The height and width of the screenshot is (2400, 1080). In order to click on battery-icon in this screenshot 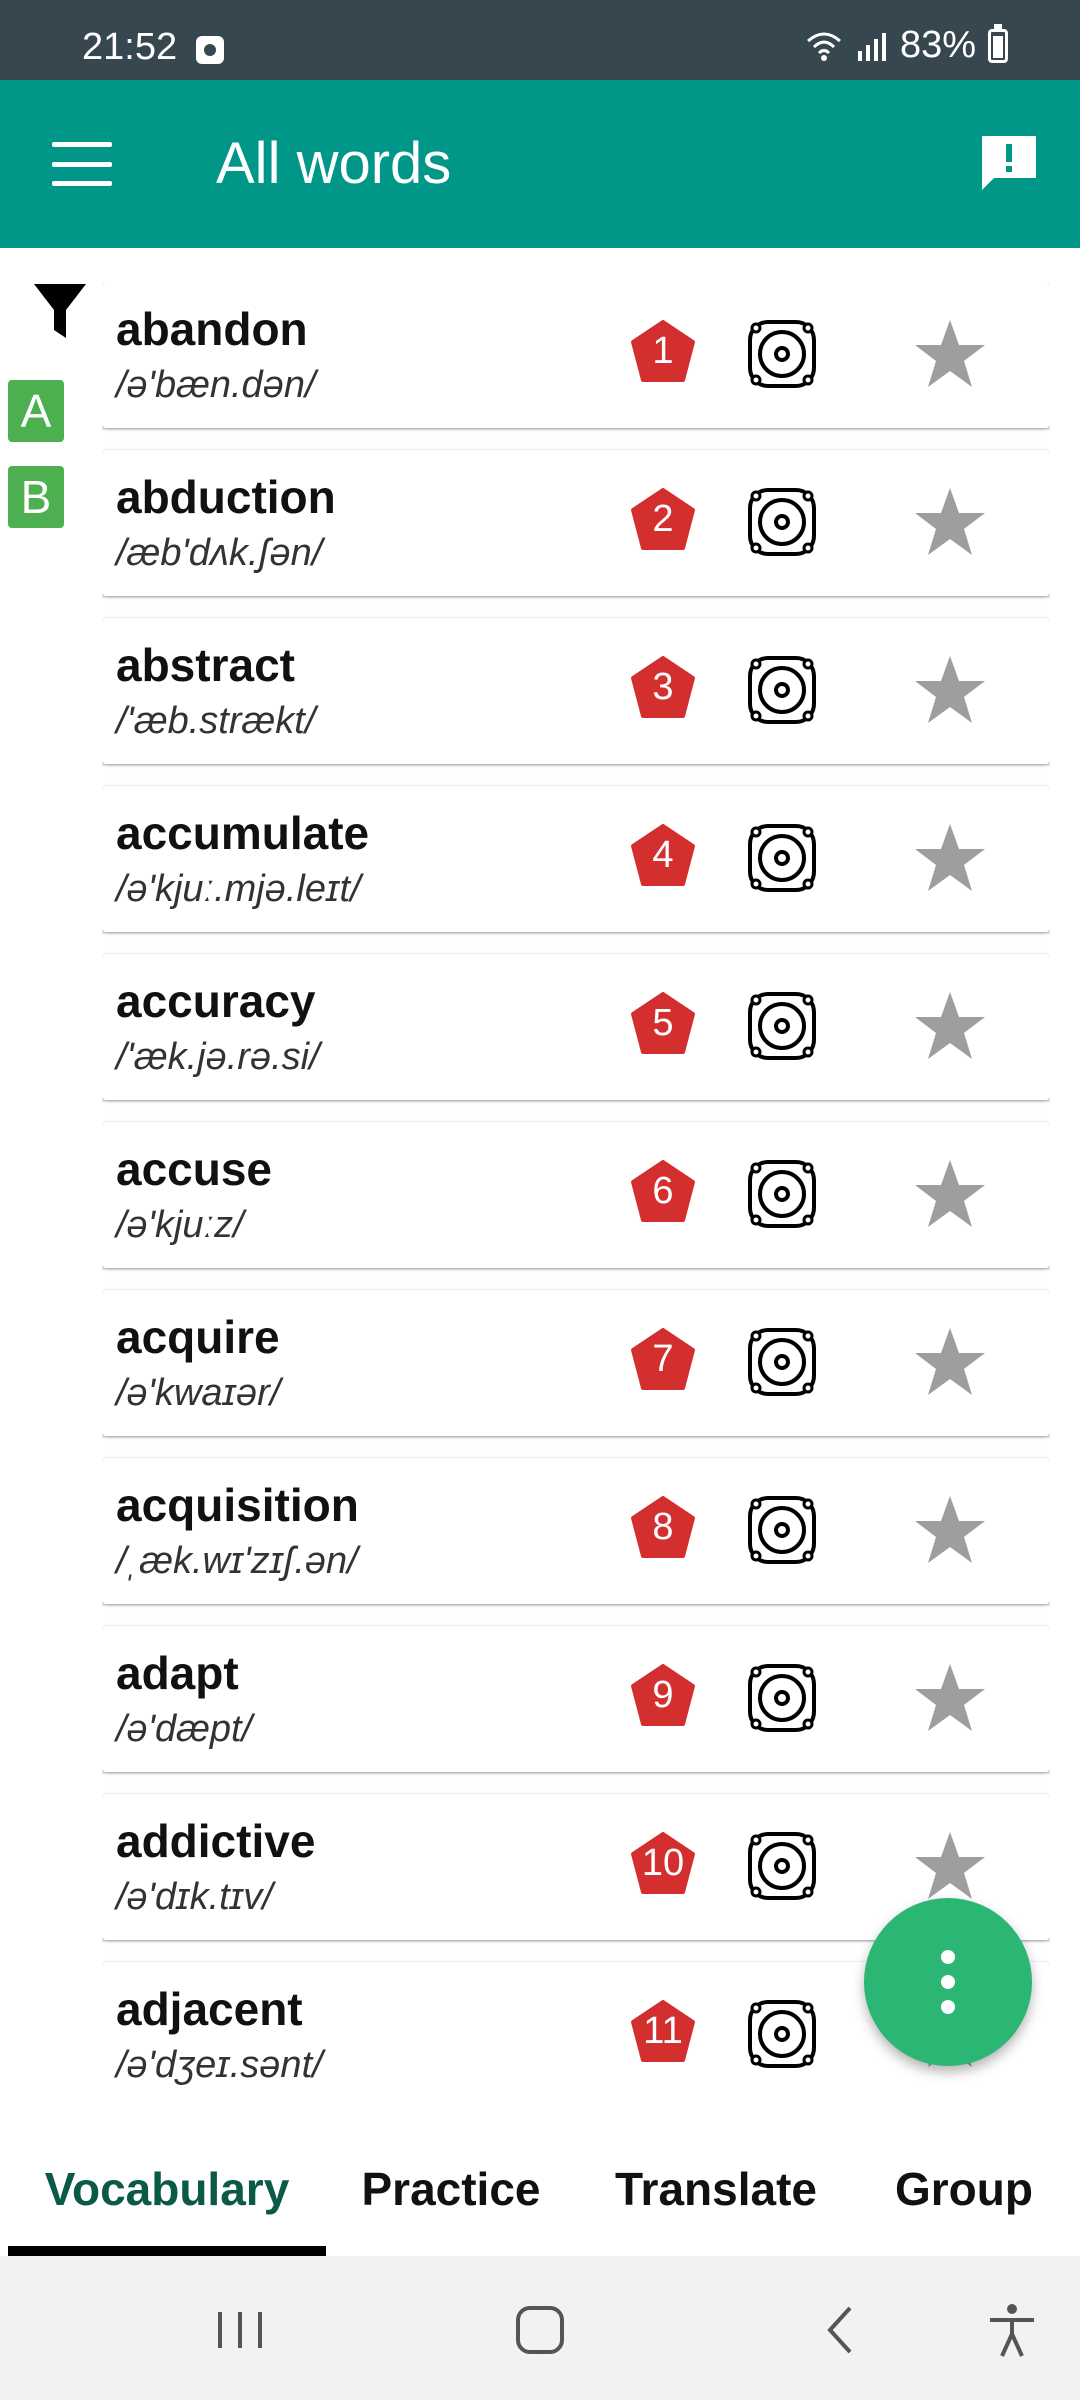, I will do `click(998, 43)`.